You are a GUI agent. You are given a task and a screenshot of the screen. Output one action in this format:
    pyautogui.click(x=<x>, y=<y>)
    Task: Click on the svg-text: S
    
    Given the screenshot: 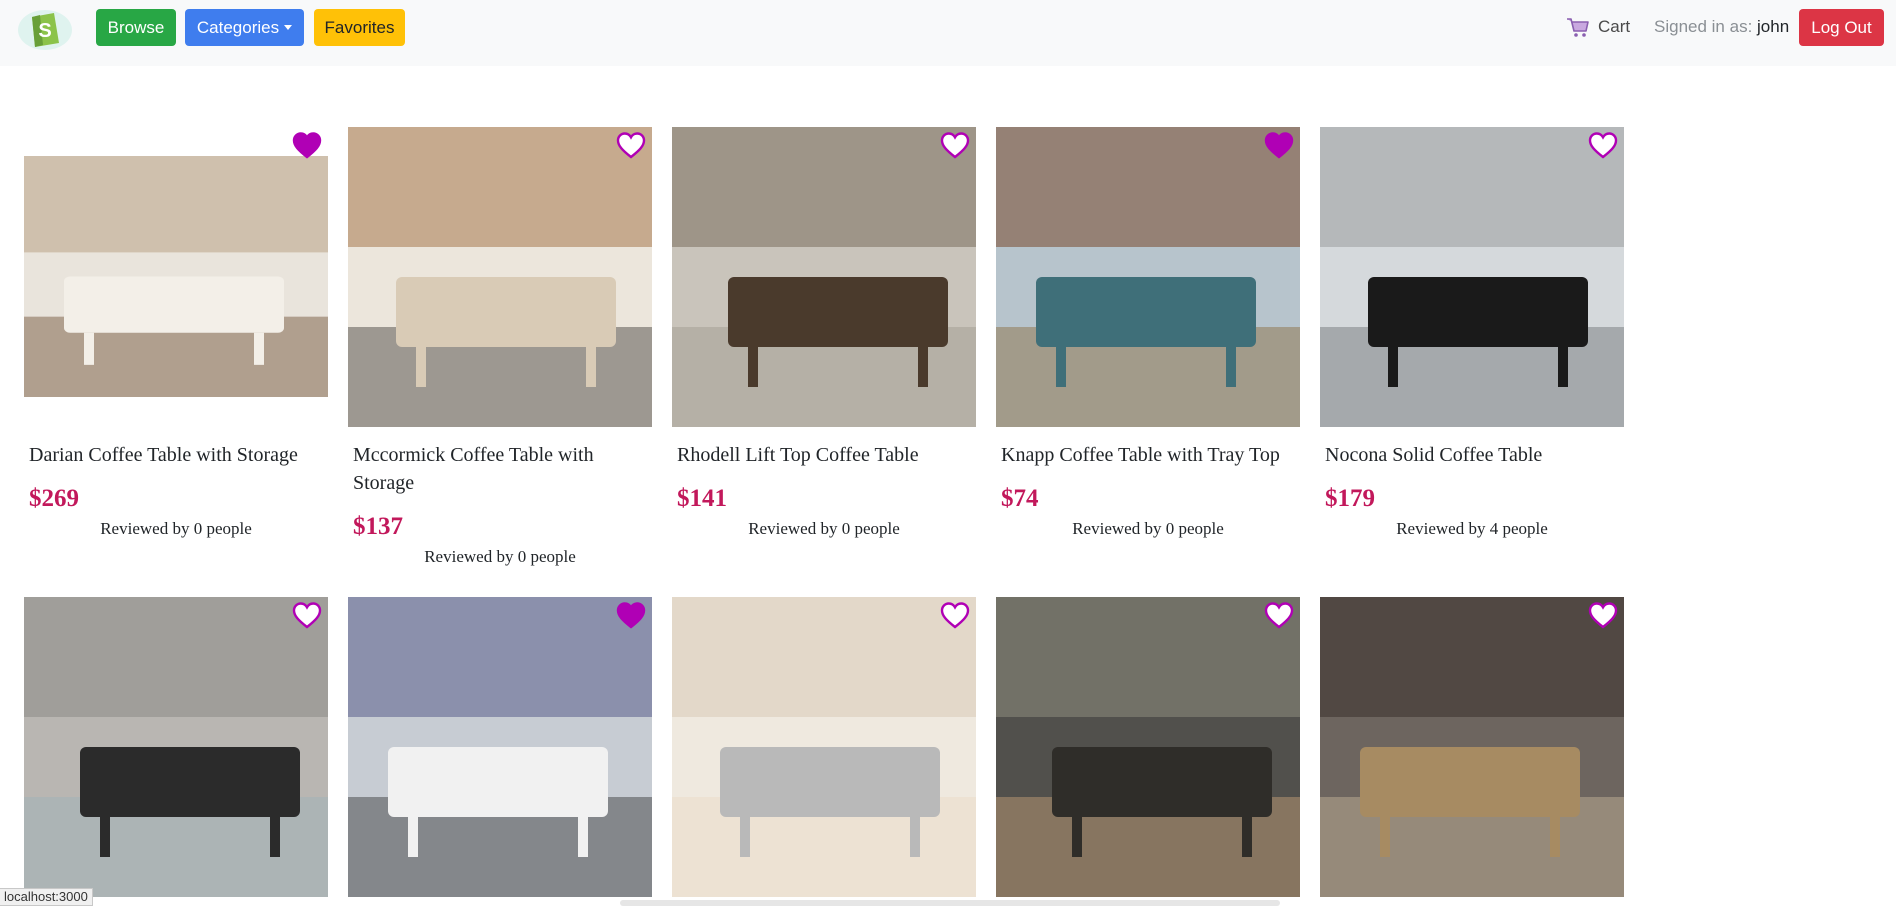 What is the action you would take?
    pyautogui.click(x=44, y=31)
    